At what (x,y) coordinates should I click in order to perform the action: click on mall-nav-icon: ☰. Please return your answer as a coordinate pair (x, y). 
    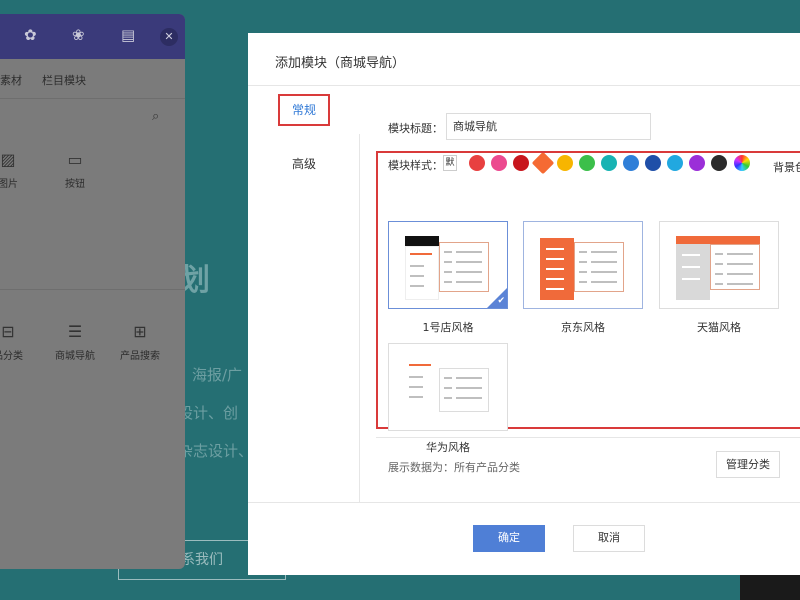
    Looking at the image, I should click on (75, 331).